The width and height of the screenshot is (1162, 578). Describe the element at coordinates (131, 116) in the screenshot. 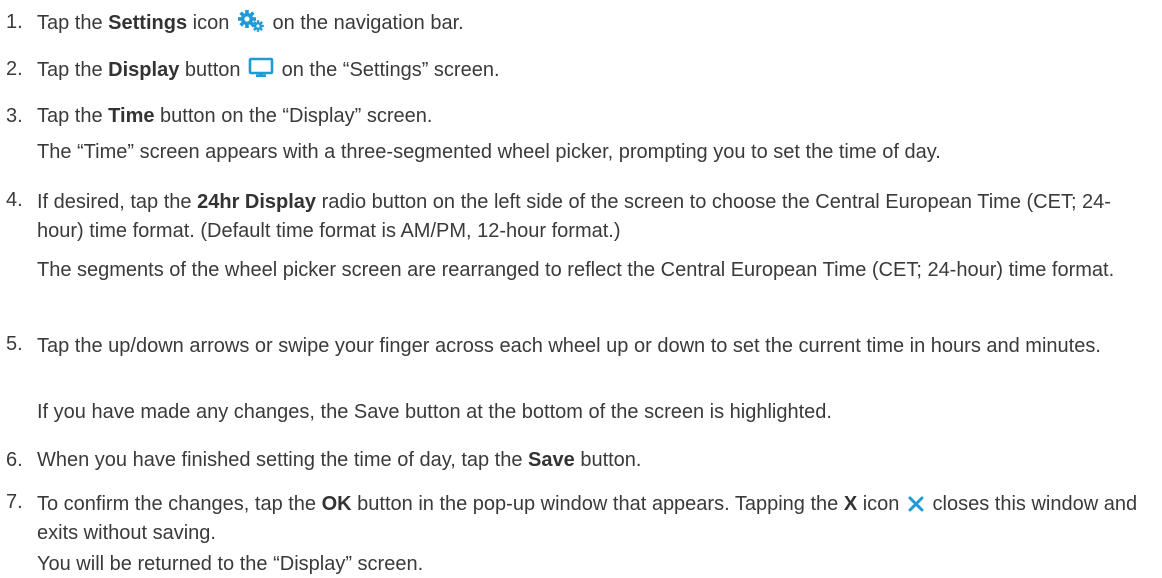

I see `time-term: Time` at that location.